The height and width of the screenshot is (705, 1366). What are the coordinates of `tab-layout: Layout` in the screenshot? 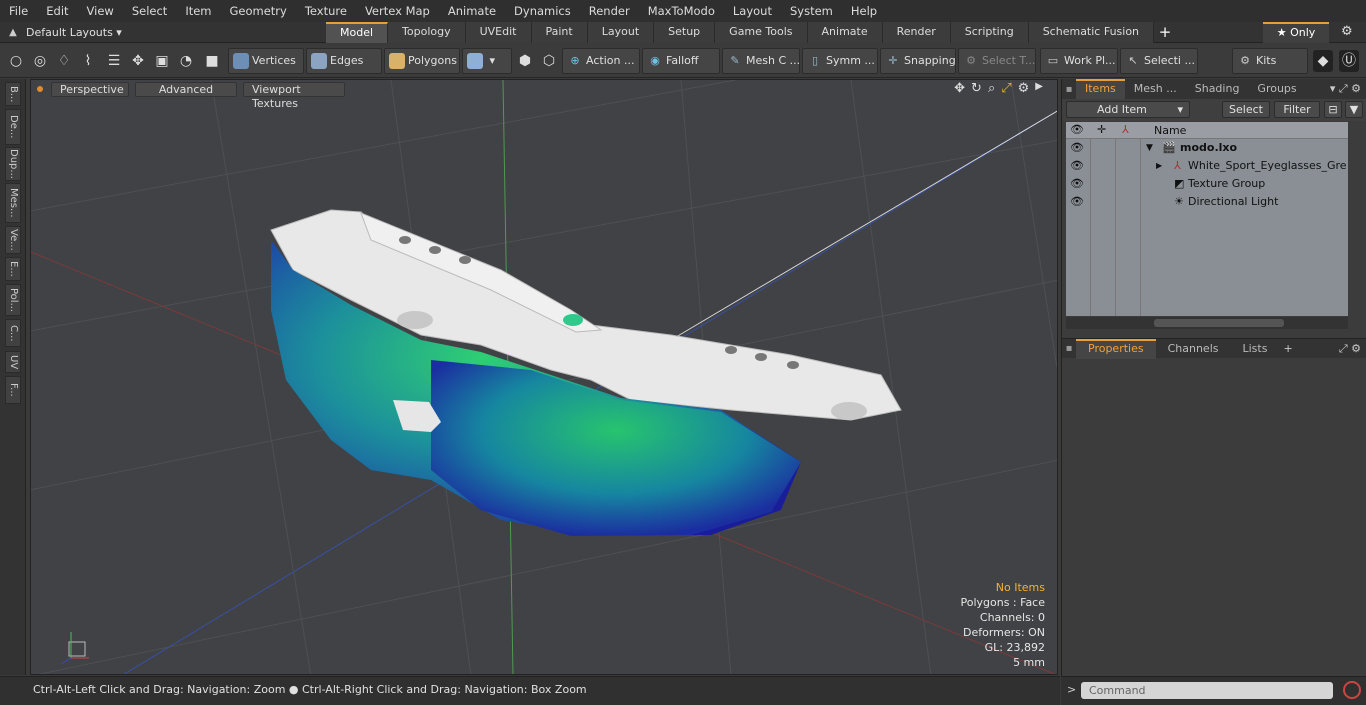 It's located at (621, 32).